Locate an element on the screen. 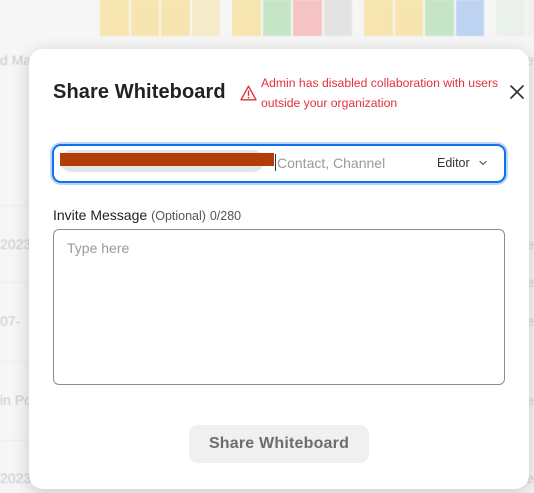 Image resolution: width=534 pixels, height=493 pixels. background-row-label: d Ma is located at coordinates (16, 60).